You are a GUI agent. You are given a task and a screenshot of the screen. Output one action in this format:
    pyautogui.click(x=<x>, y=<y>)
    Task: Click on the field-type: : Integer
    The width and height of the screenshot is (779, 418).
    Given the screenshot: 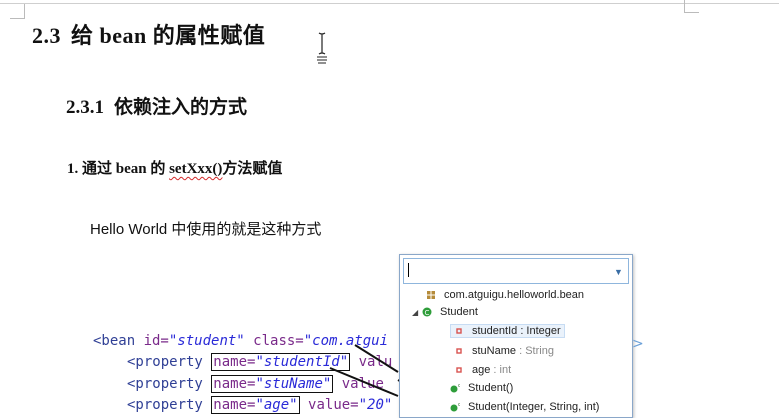 What is the action you would take?
    pyautogui.click(x=539, y=331)
    